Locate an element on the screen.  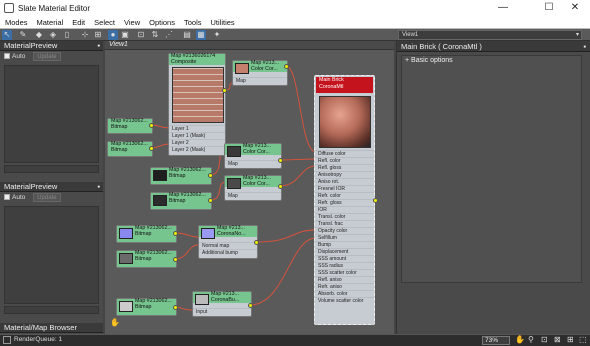
parameter-editor-title: Main Brick ( CoronaMtl ) is located at coordinates (441, 46).